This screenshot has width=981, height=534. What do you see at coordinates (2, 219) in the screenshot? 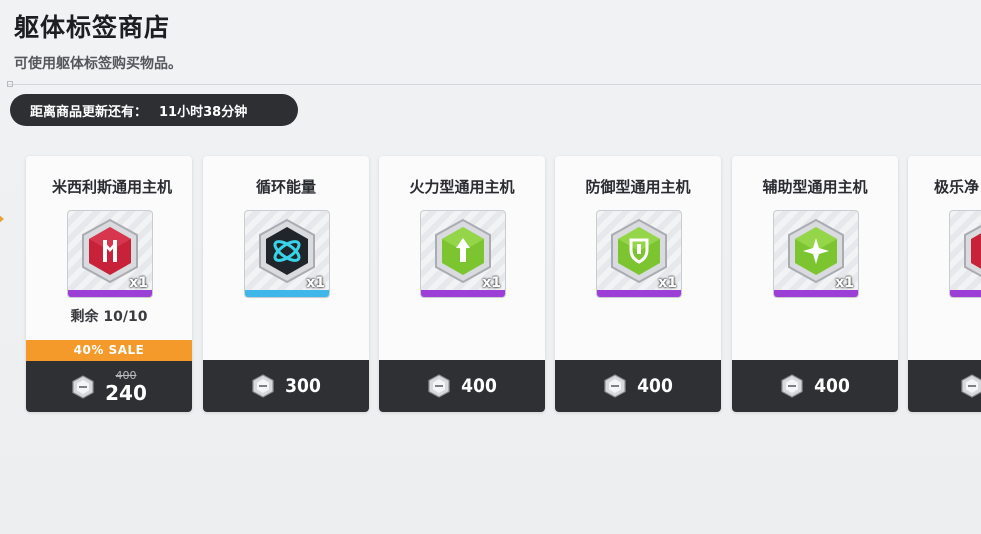
I see `scroll-left-arrow-icon` at bounding box center [2, 219].